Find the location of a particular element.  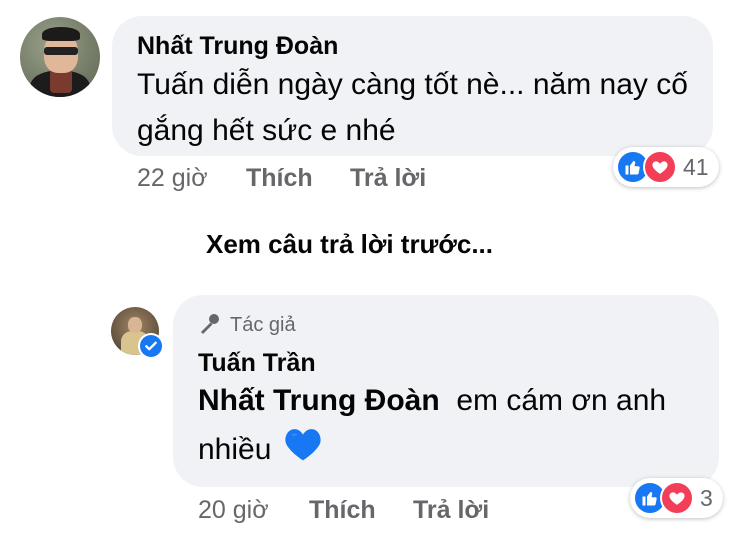

author-badge: Tác giả is located at coordinates (247, 325).